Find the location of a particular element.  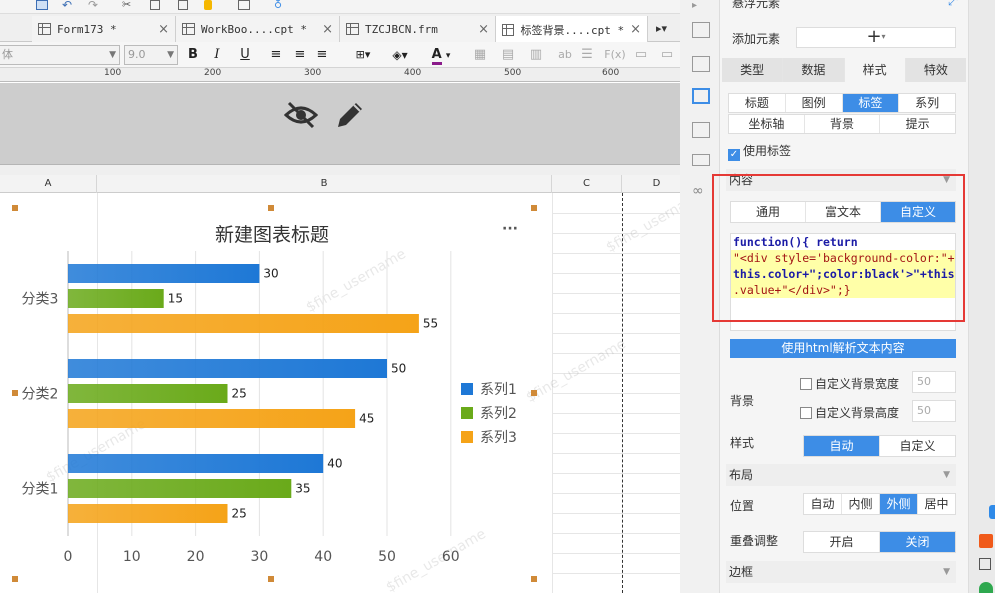

layout-section-header: 布局 ▼ is located at coordinates (841, 475).